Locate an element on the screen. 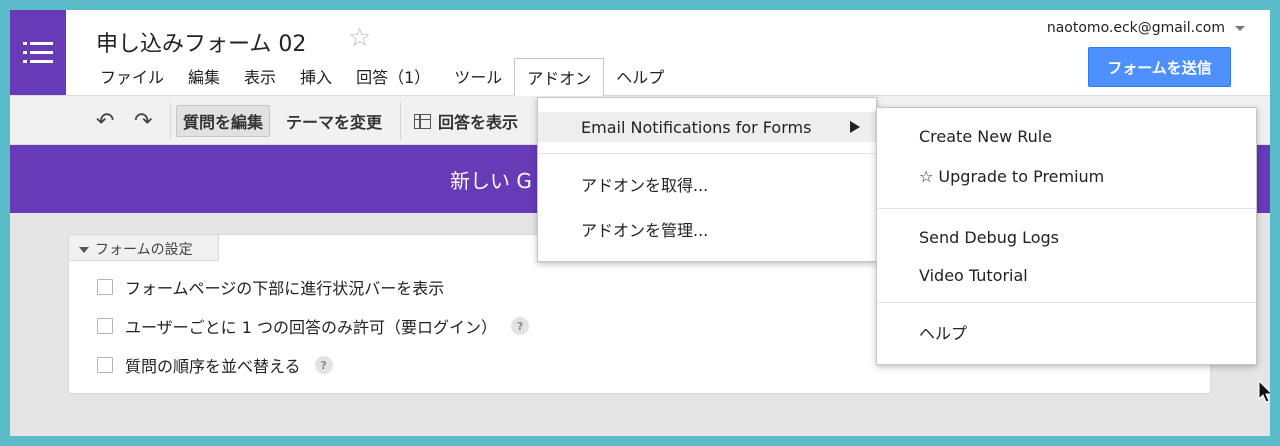  account-email: naotomo.eck@gmail.com is located at coordinates (1135, 28).